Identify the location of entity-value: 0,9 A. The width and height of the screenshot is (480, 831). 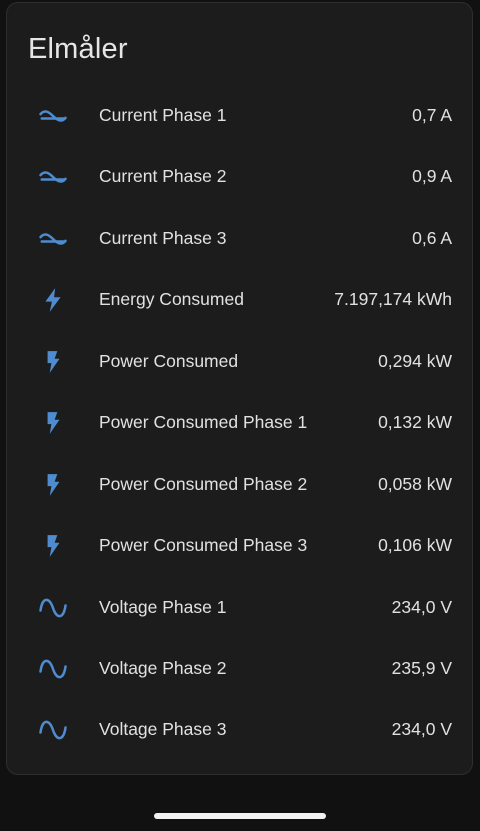
(432, 176).